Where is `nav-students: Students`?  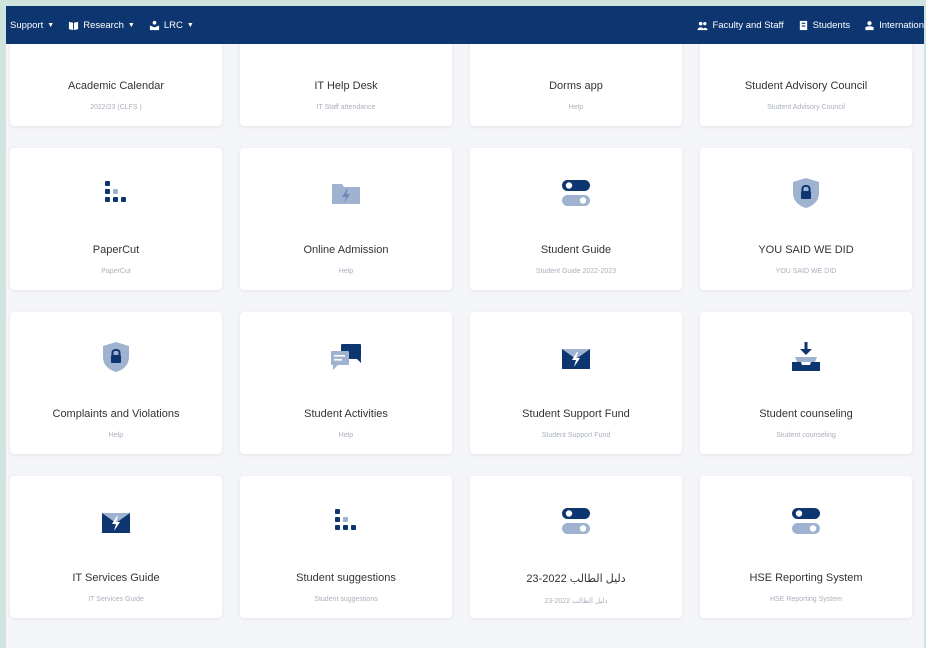 nav-students: Students is located at coordinates (824, 25).